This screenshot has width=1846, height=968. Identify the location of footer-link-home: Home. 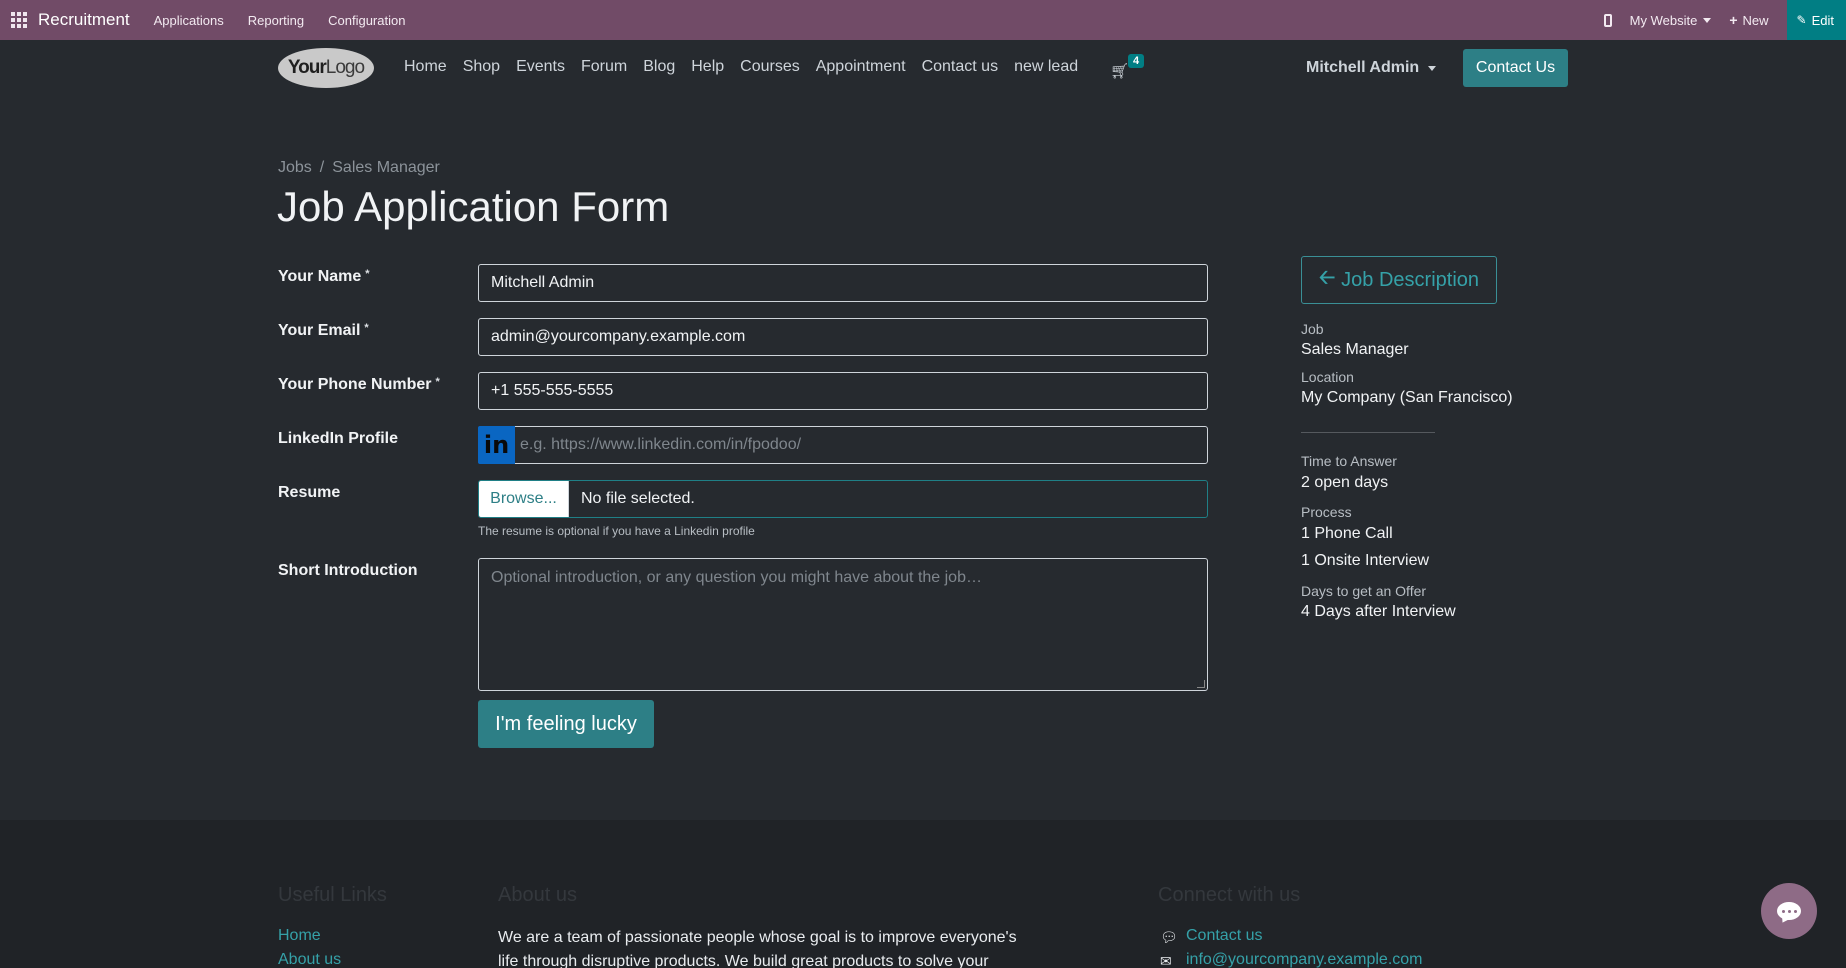
(299, 936).